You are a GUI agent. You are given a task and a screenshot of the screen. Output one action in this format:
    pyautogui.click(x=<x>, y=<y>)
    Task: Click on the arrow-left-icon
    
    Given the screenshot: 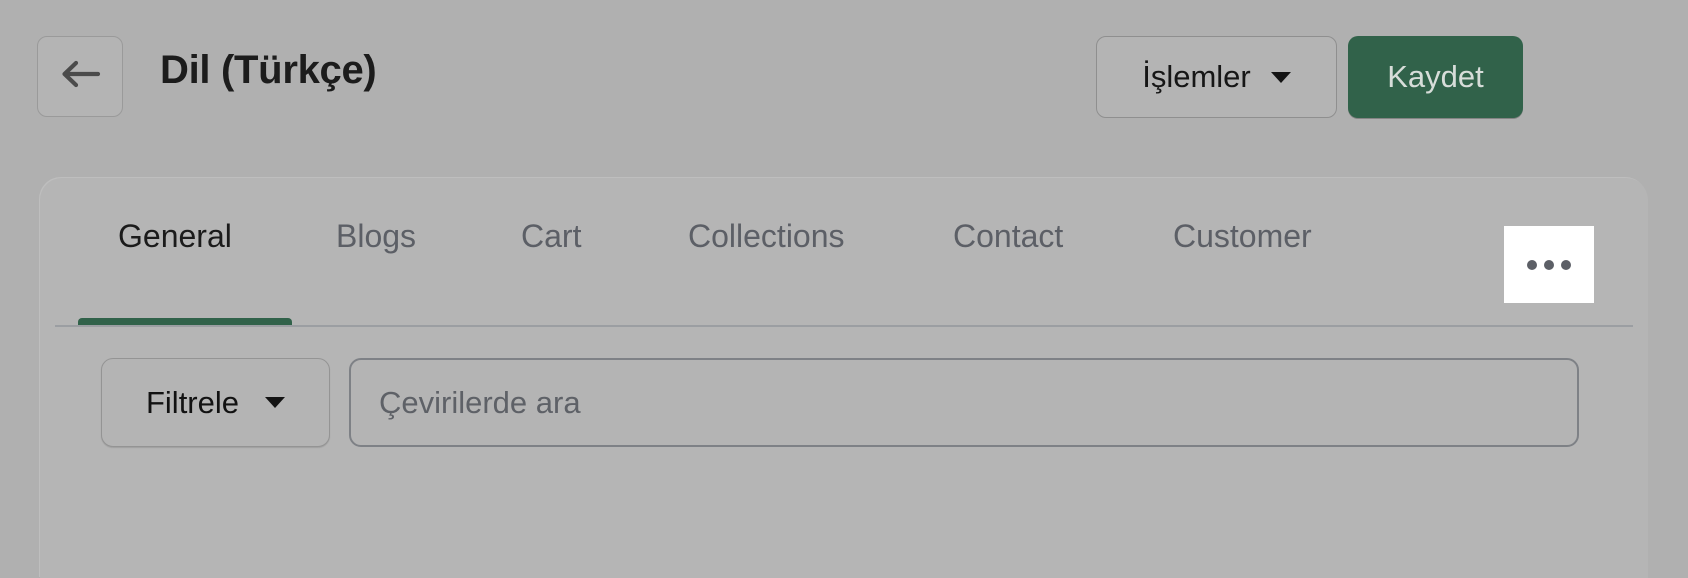 What is the action you would take?
    pyautogui.click(x=80, y=76)
    